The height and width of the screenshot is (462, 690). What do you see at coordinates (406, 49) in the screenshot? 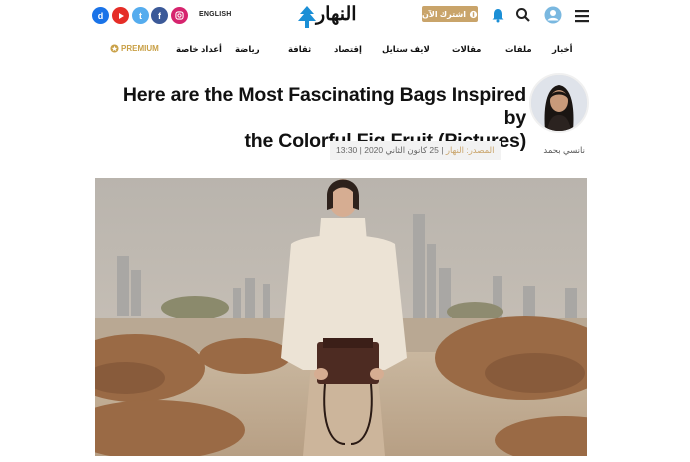
I see `nav-item-lifestyle: لايف ستايل` at bounding box center [406, 49].